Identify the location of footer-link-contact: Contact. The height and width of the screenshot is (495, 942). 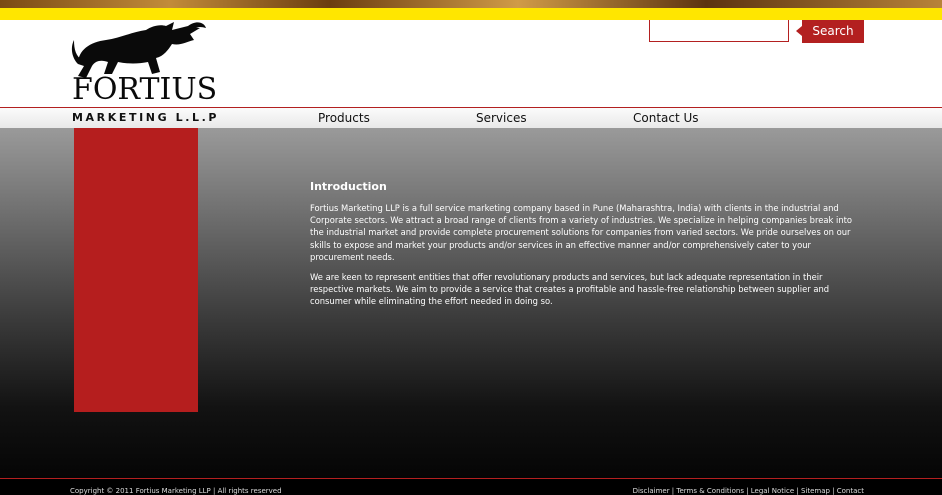
(850, 491).